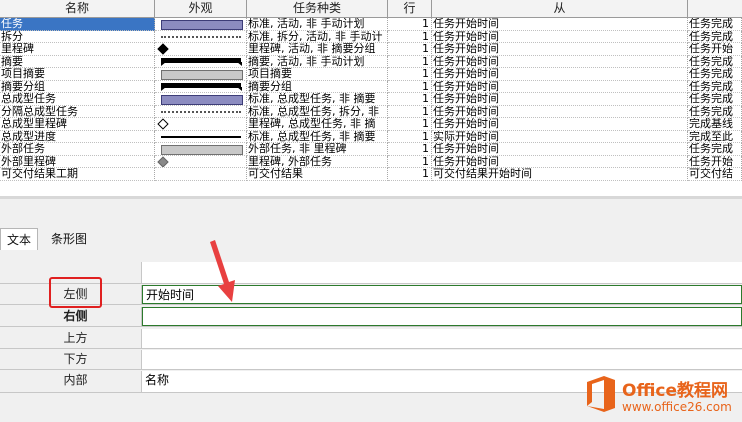 The height and width of the screenshot is (422, 742). What do you see at coordinates (201, 8) in the screenshot?
I see `col-header-appearance: 外观` at bounding box center [201, 8].